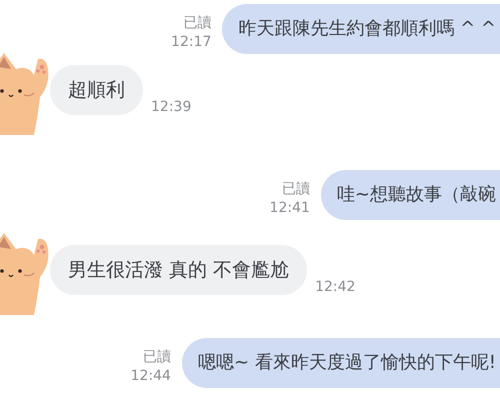  What do you see at coordinates (335, 286) in the screenshot?
I see `timestamp: 12:42` at bounding box center [335, 286].